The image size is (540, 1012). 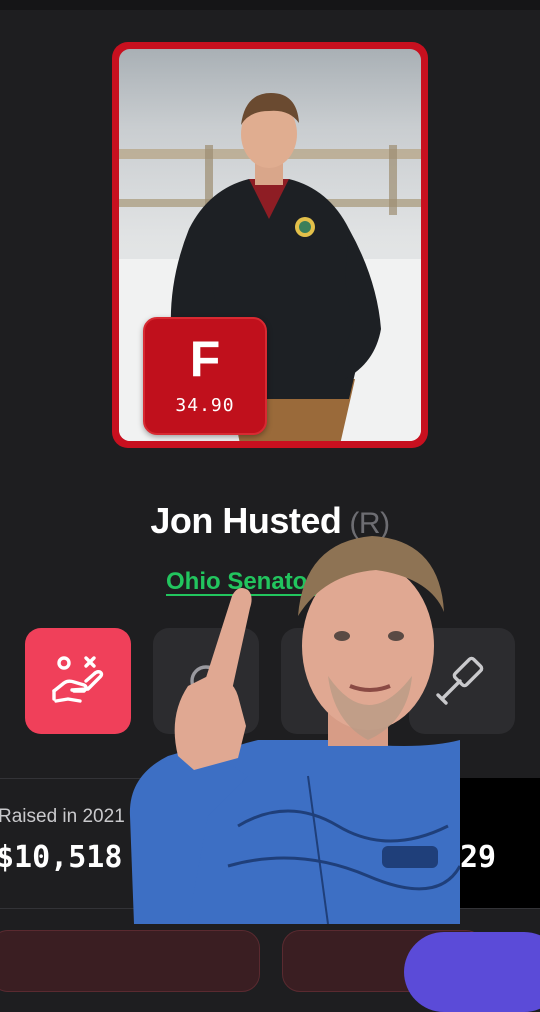 I want to click on grade-badge: F 34.90, so click(x=205, y=376).